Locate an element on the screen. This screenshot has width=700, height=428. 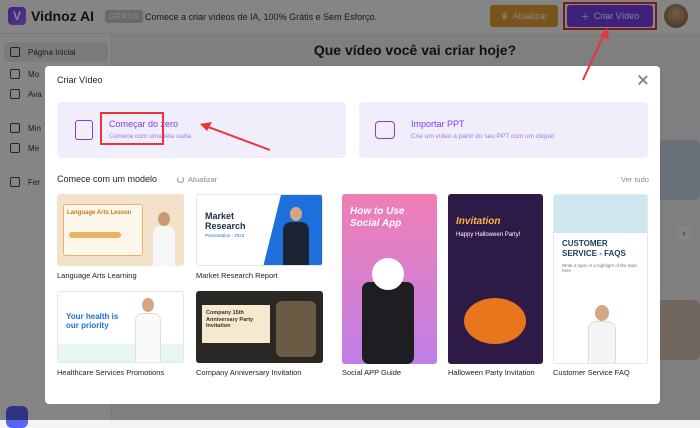
template-label: Customer Service FAQ is located at coordinates (591, 372).